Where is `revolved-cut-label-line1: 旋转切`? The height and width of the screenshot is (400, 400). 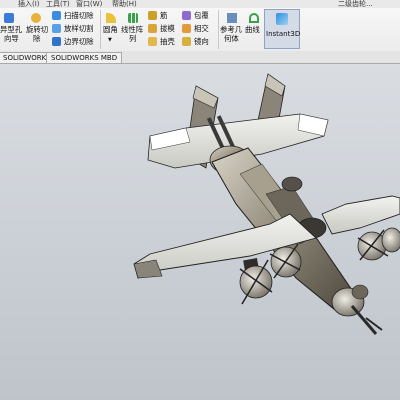 revolved-cut-label-line1: 旋转切 is located at coordinates (37, 29).